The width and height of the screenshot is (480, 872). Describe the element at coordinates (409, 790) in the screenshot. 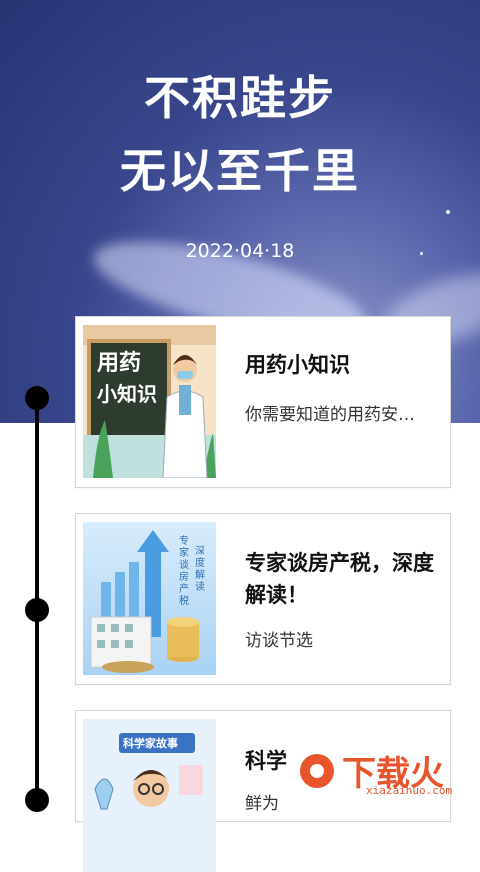

I see `watermark-url: xiazaihuo.com` at that location.